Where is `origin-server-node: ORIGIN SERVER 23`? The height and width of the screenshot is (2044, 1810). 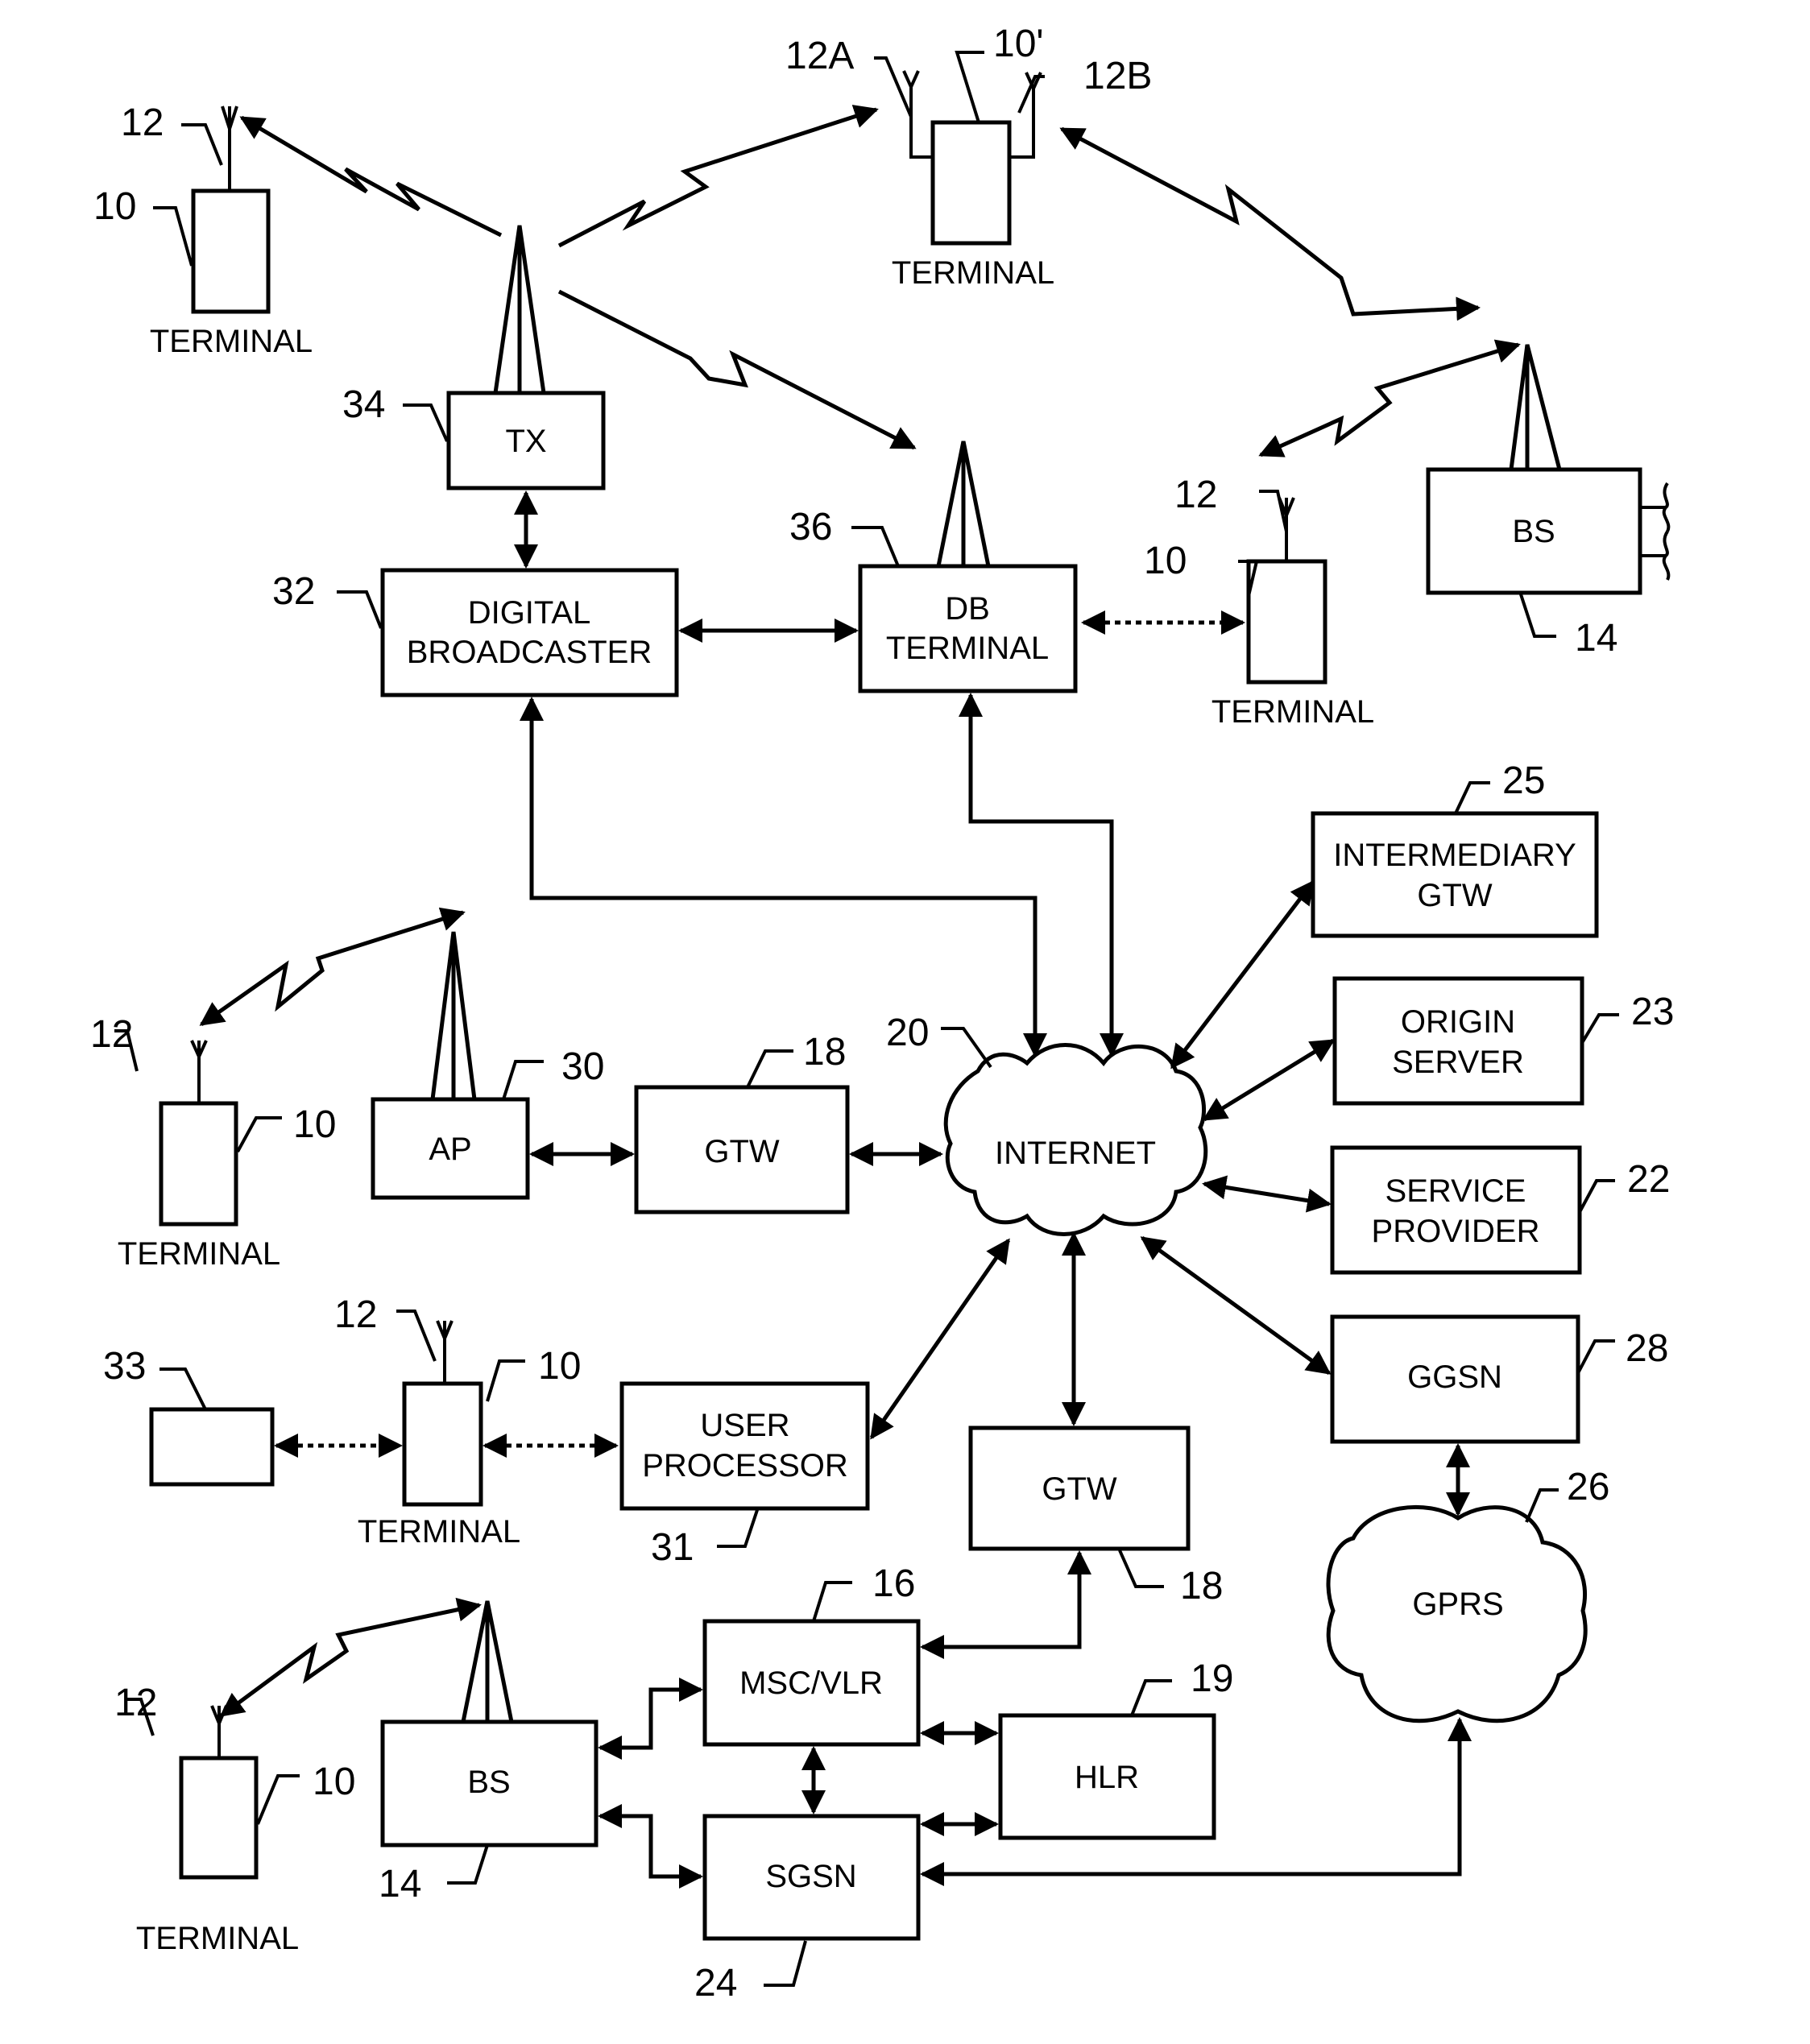
origin-server-node: ORIGIN SERVER 23 is located at coordinates (1503, 1041).